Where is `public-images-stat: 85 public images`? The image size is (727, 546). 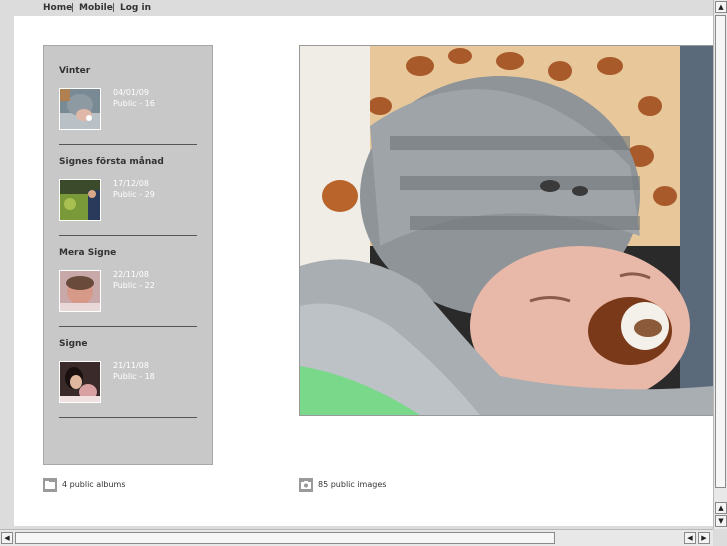
public-images-stat: 85 public images is located at coordinates (379, 485).